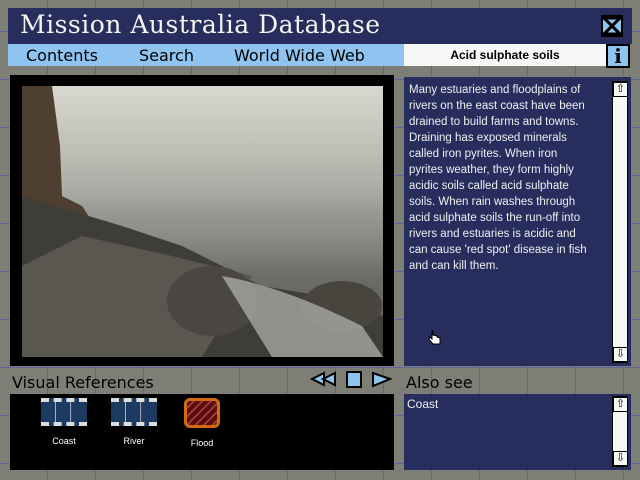  What do you see at coordinates (166, 55) in the screenshot?
I see `nav-search: Search` at bounding box center [166, 55].